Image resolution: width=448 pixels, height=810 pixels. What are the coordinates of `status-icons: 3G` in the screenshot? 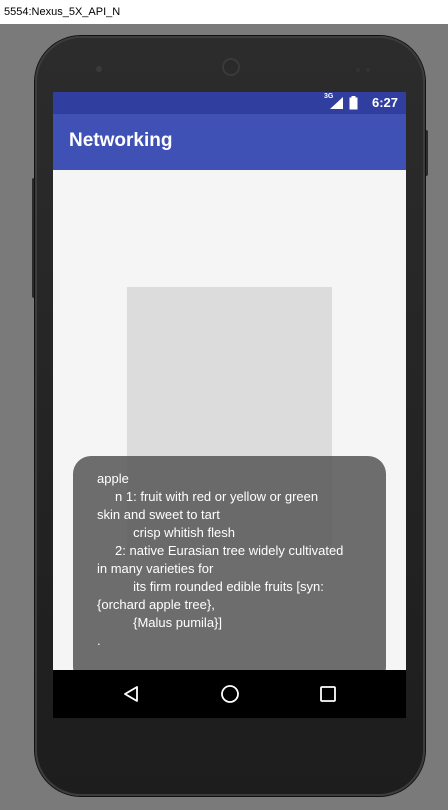 It's located at (341, 101).